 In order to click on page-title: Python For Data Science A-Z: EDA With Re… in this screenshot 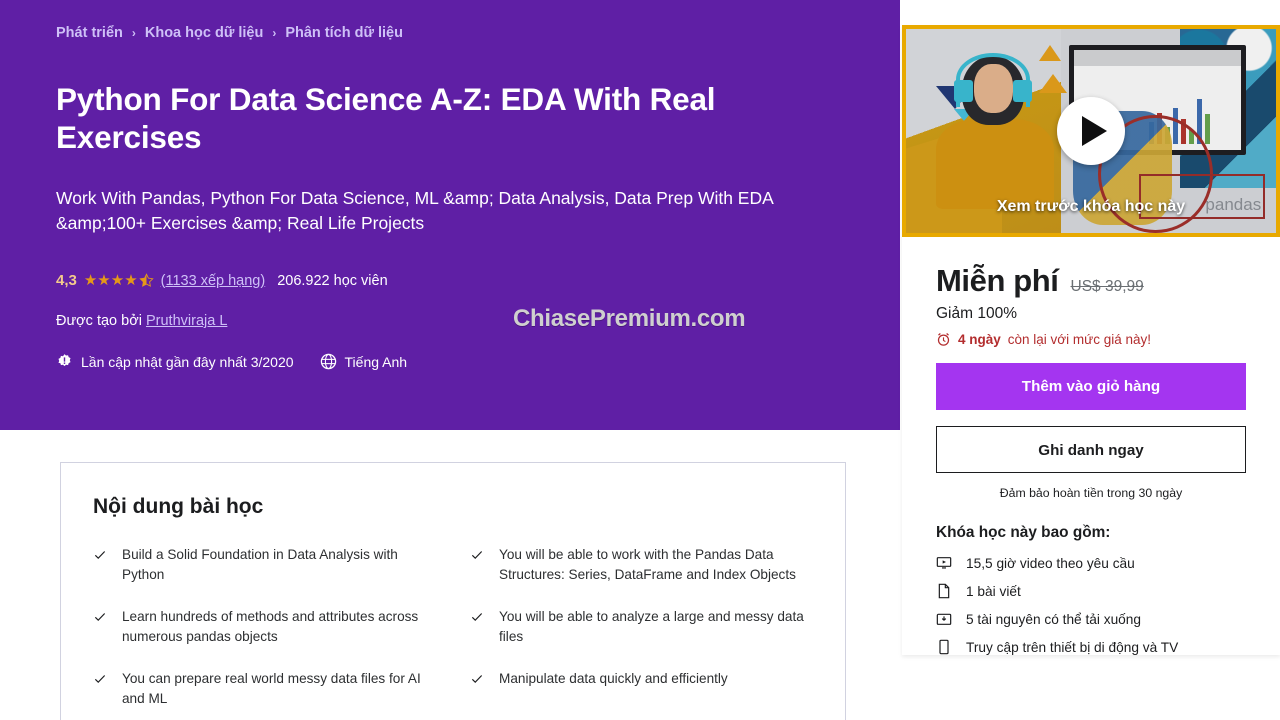, I will do `click(386, 118)`.